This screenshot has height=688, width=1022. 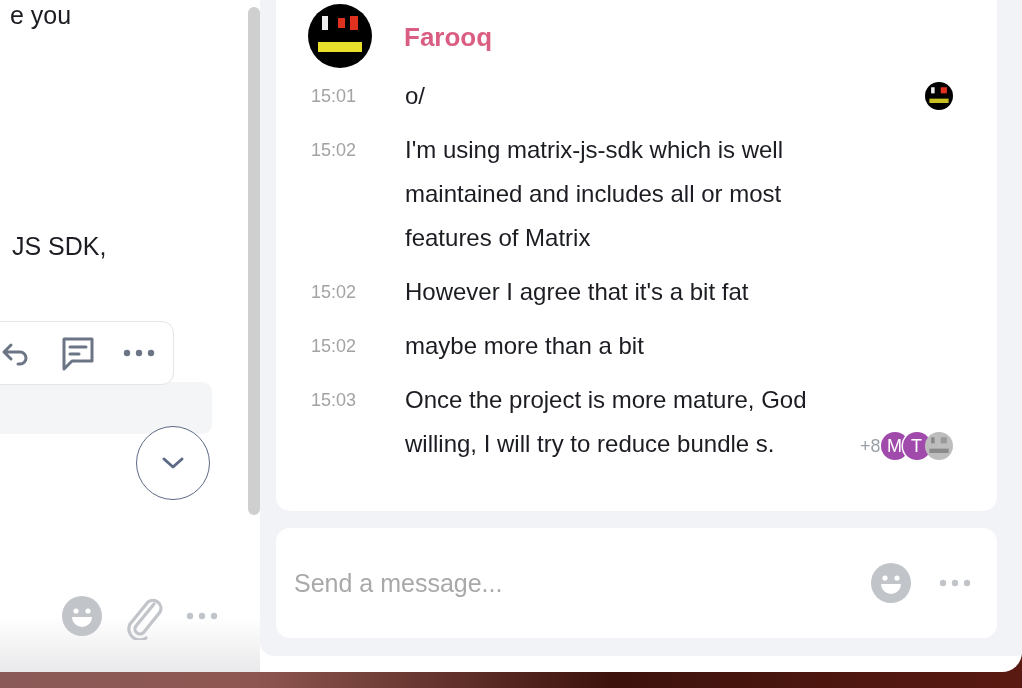 What do you see at coordinates (173, 463) in the screenshot?
I see `chevron-down-icon` at bounding box center [173, 463].